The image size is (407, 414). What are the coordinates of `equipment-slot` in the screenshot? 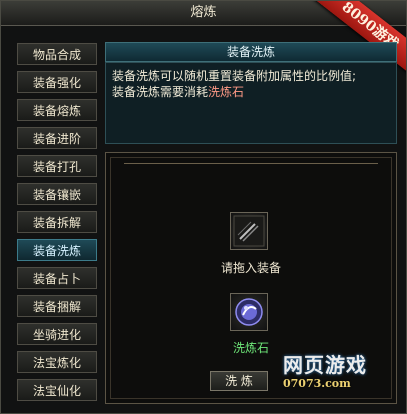 It's located at (249, 231).